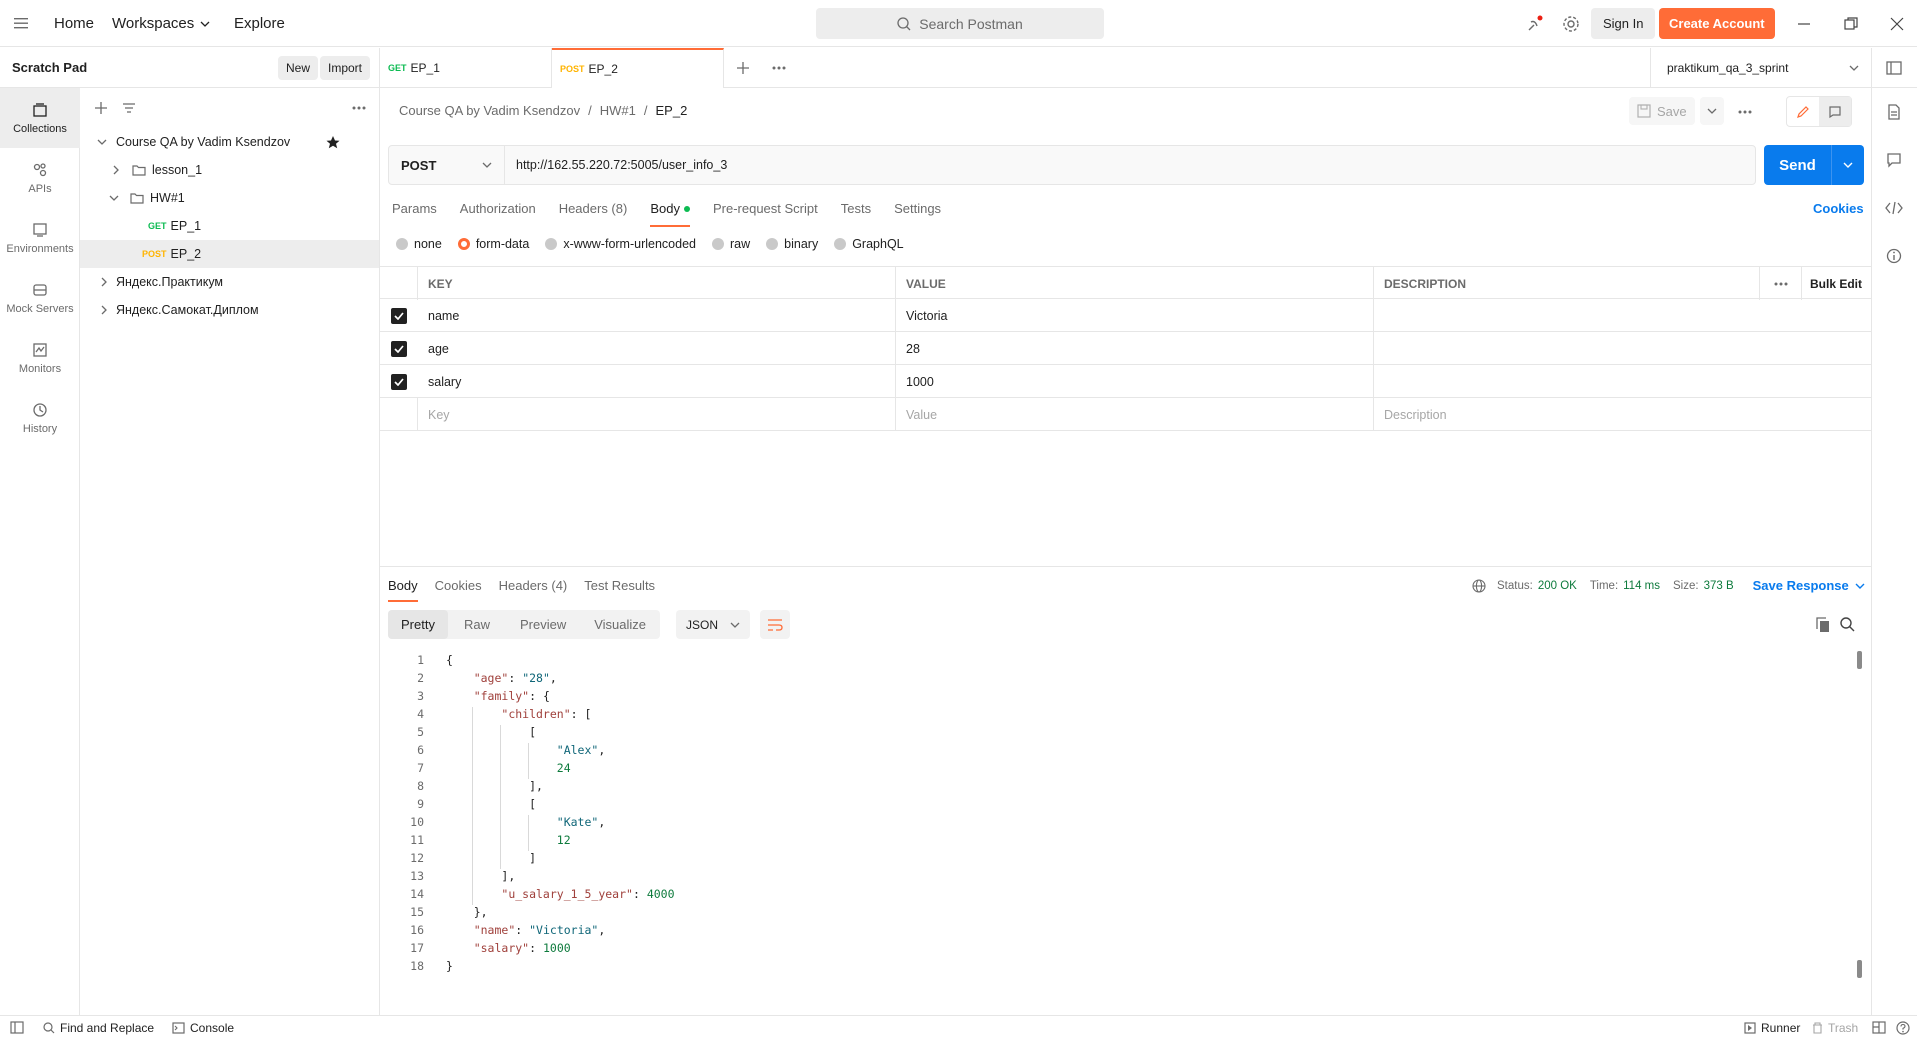  Describe the element at coordinates (1836, 283) in the screenshot. I see `bulk-edit-button: Bulk Edit` at that location.